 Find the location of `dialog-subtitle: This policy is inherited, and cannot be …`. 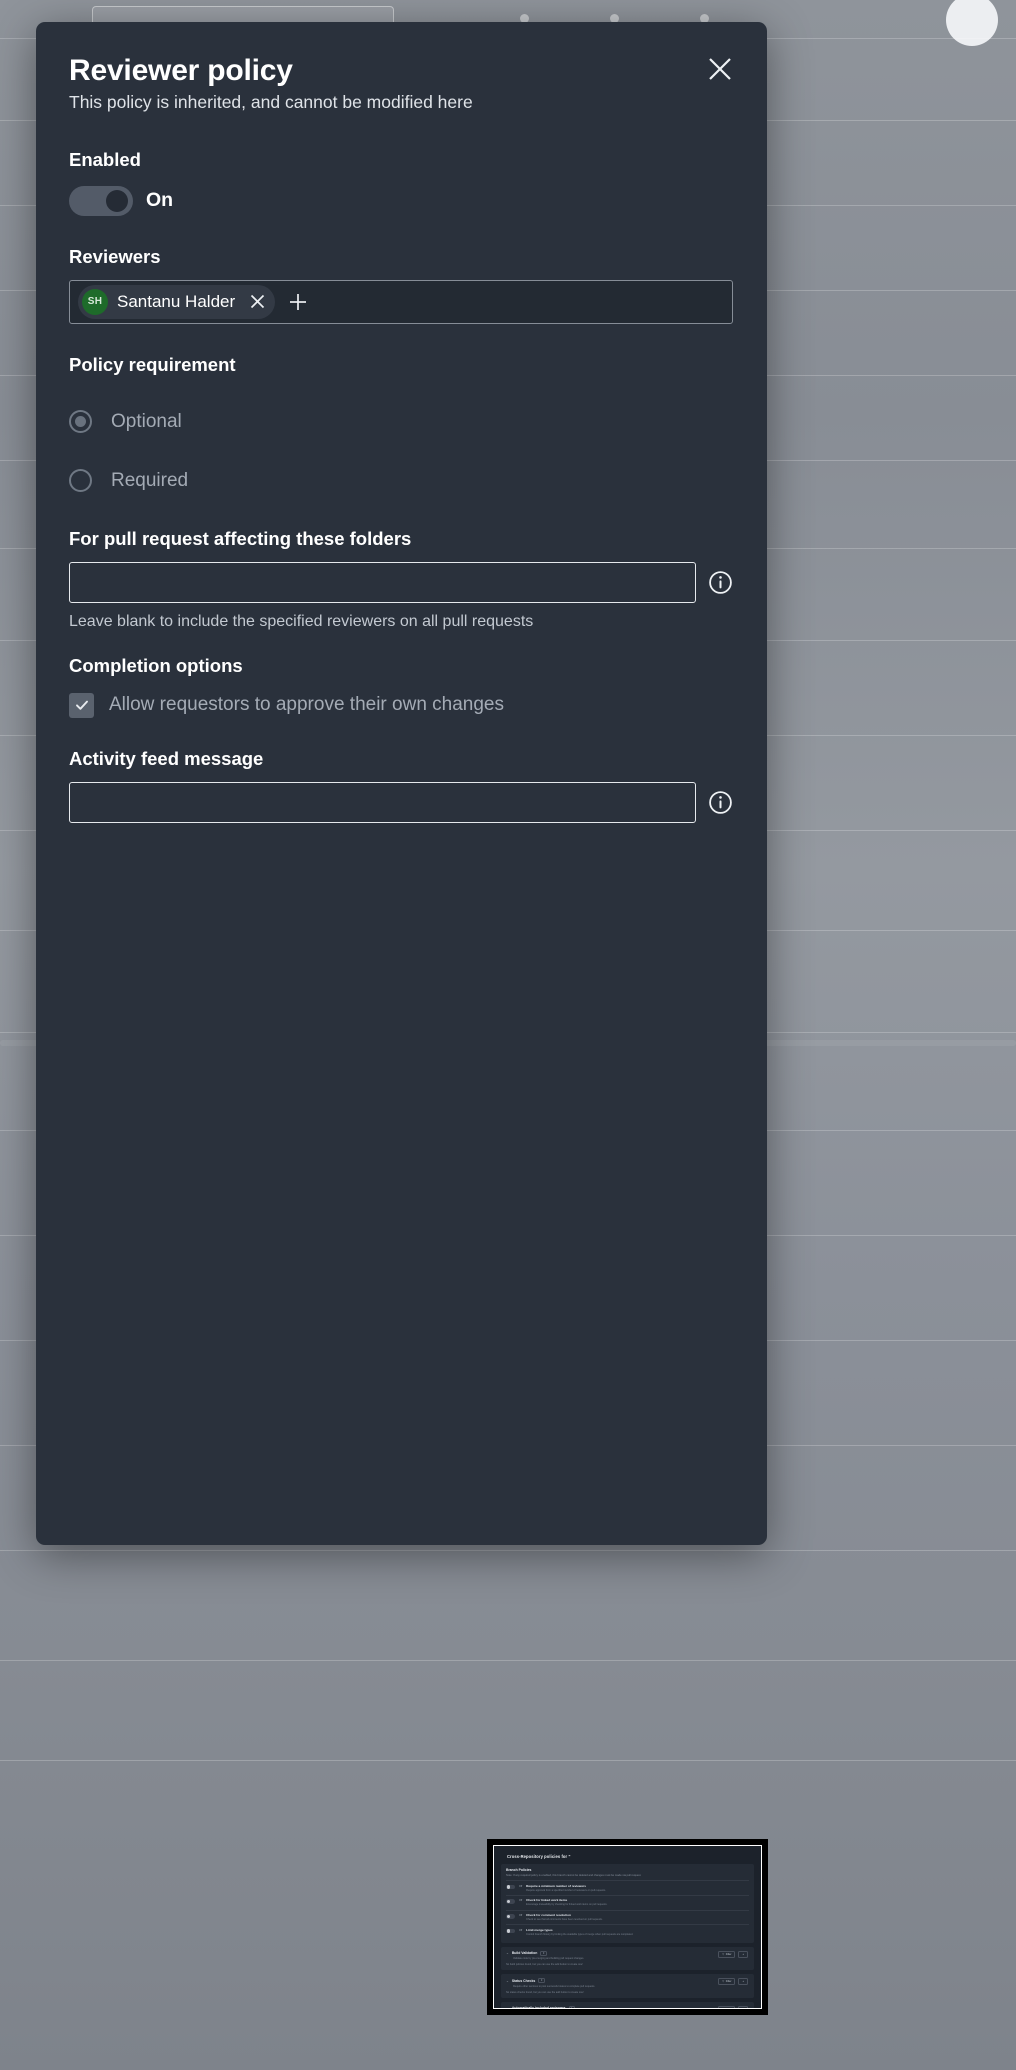

dialog-subtitle: This policy is inherited, and cannot be … is located at coordinates (271, 101).